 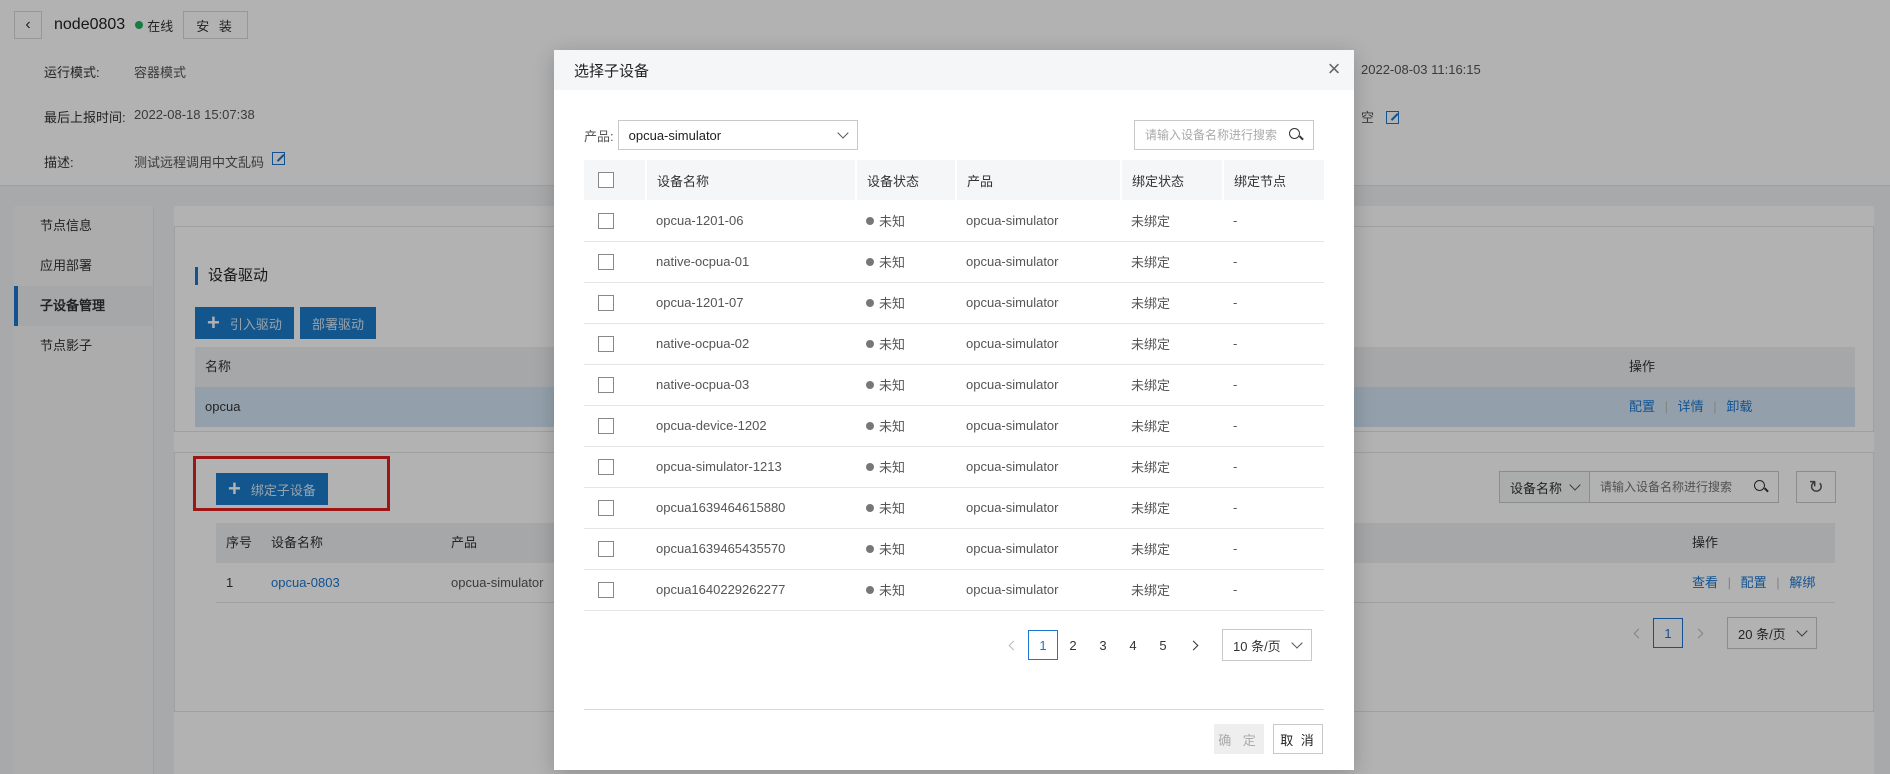 I want to click on next-page-button, so click(x=1193, y=645).